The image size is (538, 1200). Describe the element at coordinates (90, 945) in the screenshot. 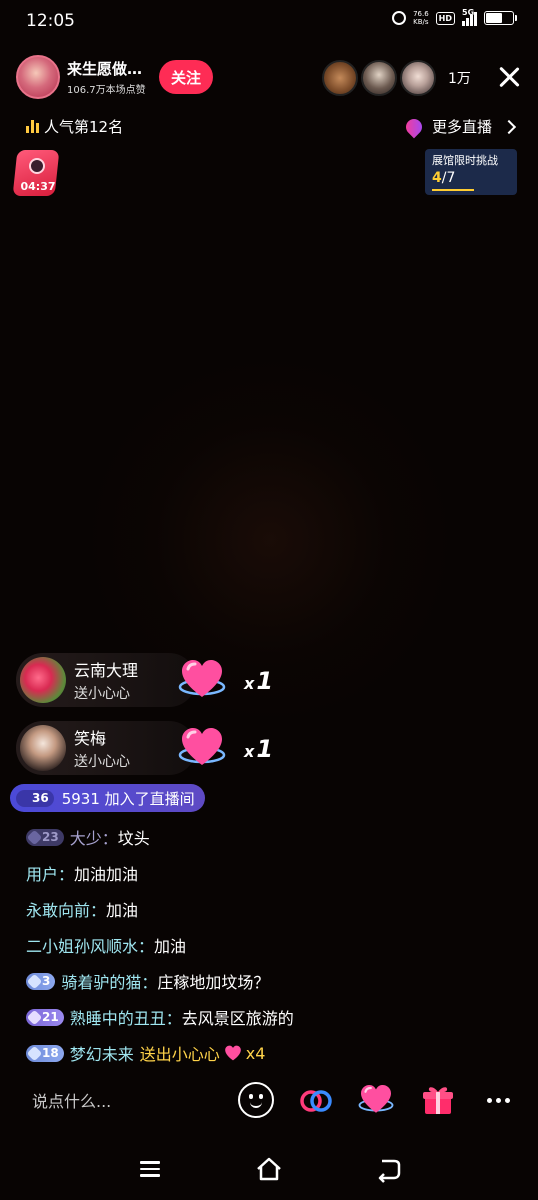

I see `chat-username: 二小姐孙风顺水：` at that location.